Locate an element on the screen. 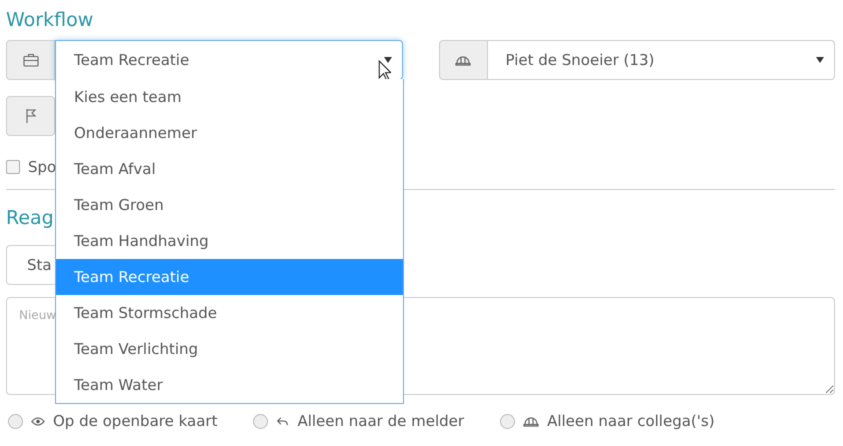 This screenshot has height=446, width=843. dropdown-option: Team Afval is located at coordinates (229, 169).